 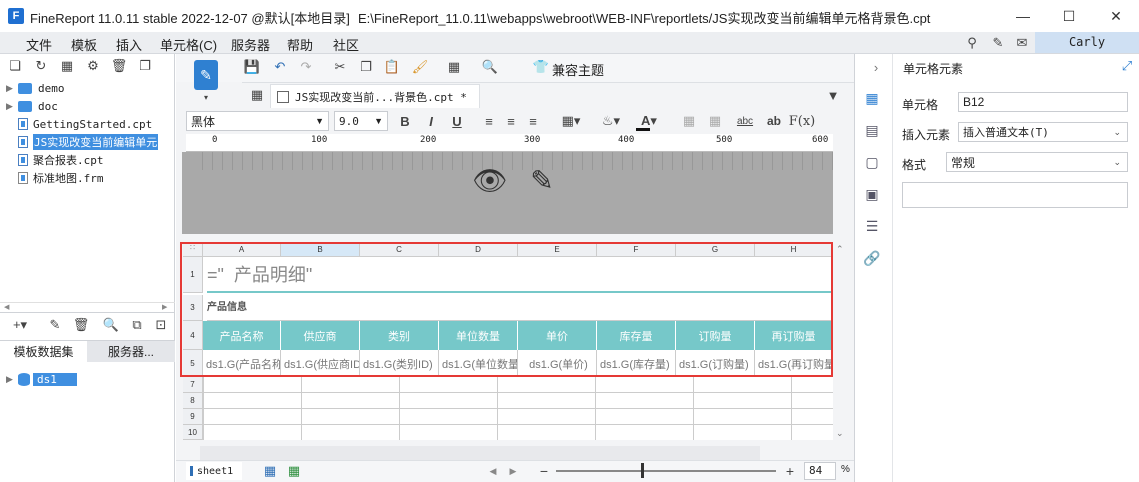 What do you see at coordinates (119, 66) in the screenshot?
I see `delete-icon: 🗑` at bounding box center [119, 66].